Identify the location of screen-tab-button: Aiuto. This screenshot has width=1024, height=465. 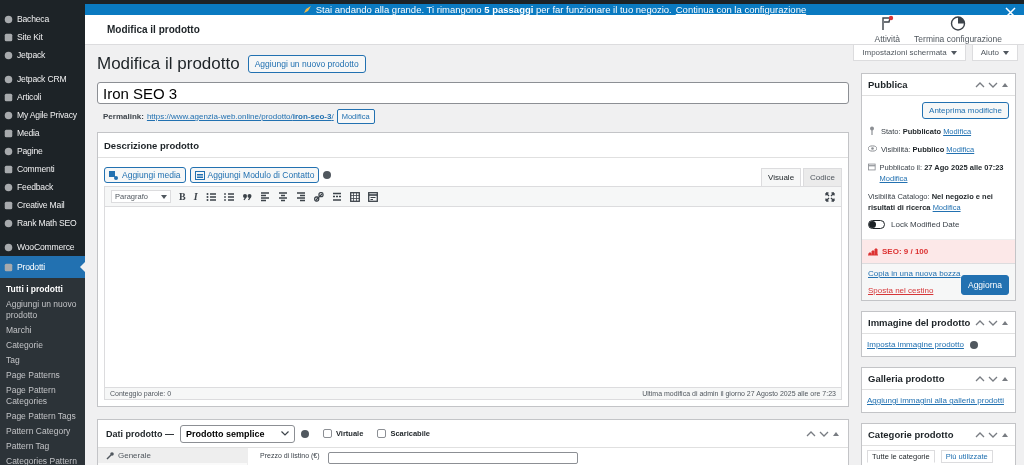
(994, 53).